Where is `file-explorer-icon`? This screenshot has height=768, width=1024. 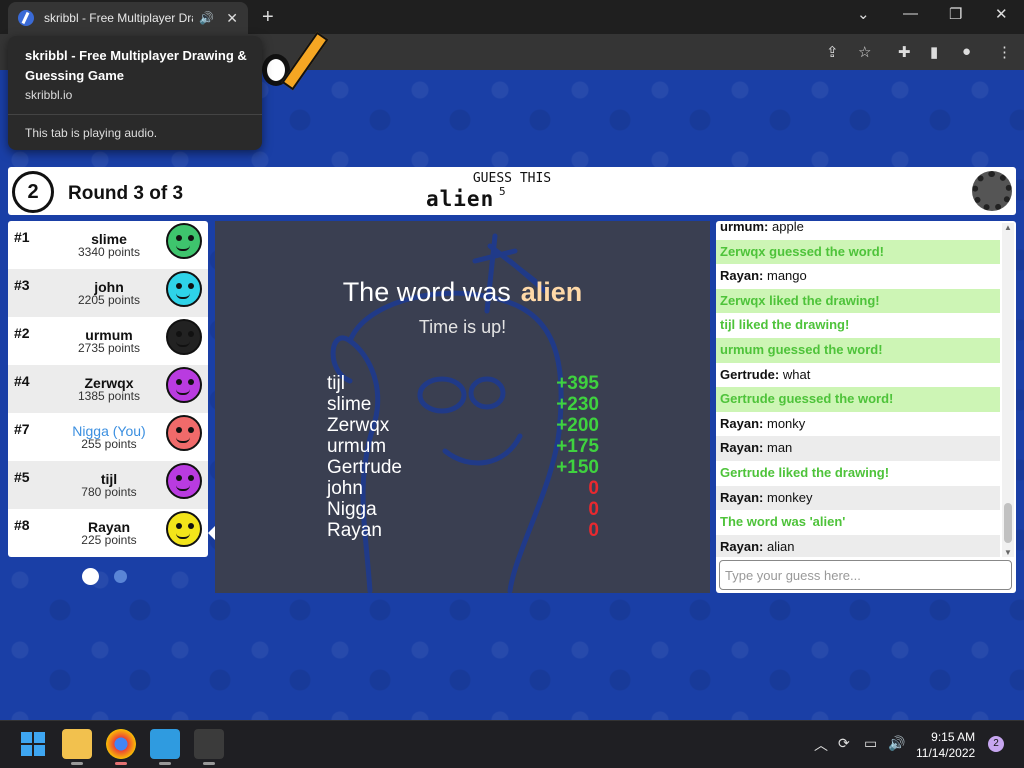
file-explorer-icon is located at coordinates (77, 747).